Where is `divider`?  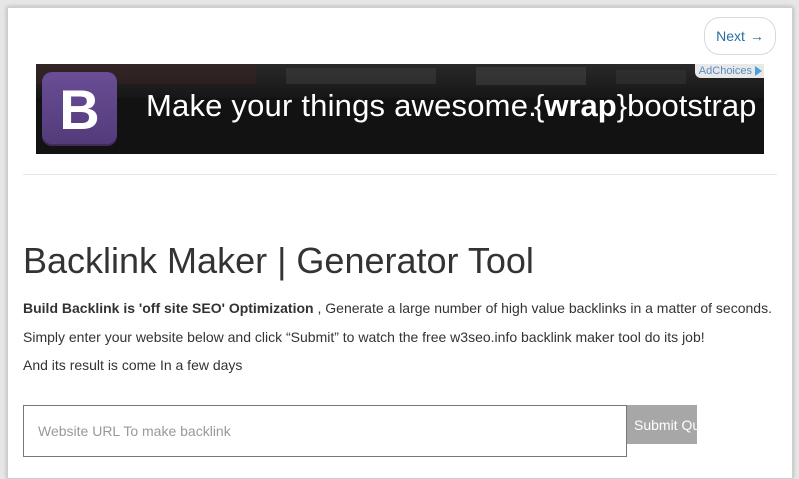 divider is located at coordinates (400, 174).